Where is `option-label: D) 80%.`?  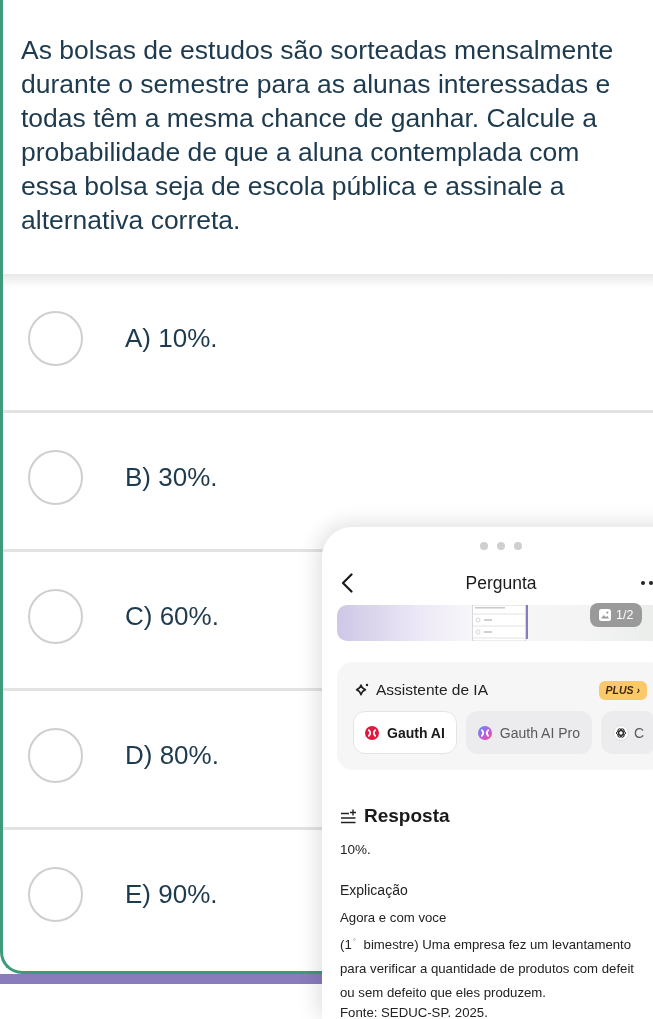 option-label: D) 80%. is located at coordinates (172, 755).